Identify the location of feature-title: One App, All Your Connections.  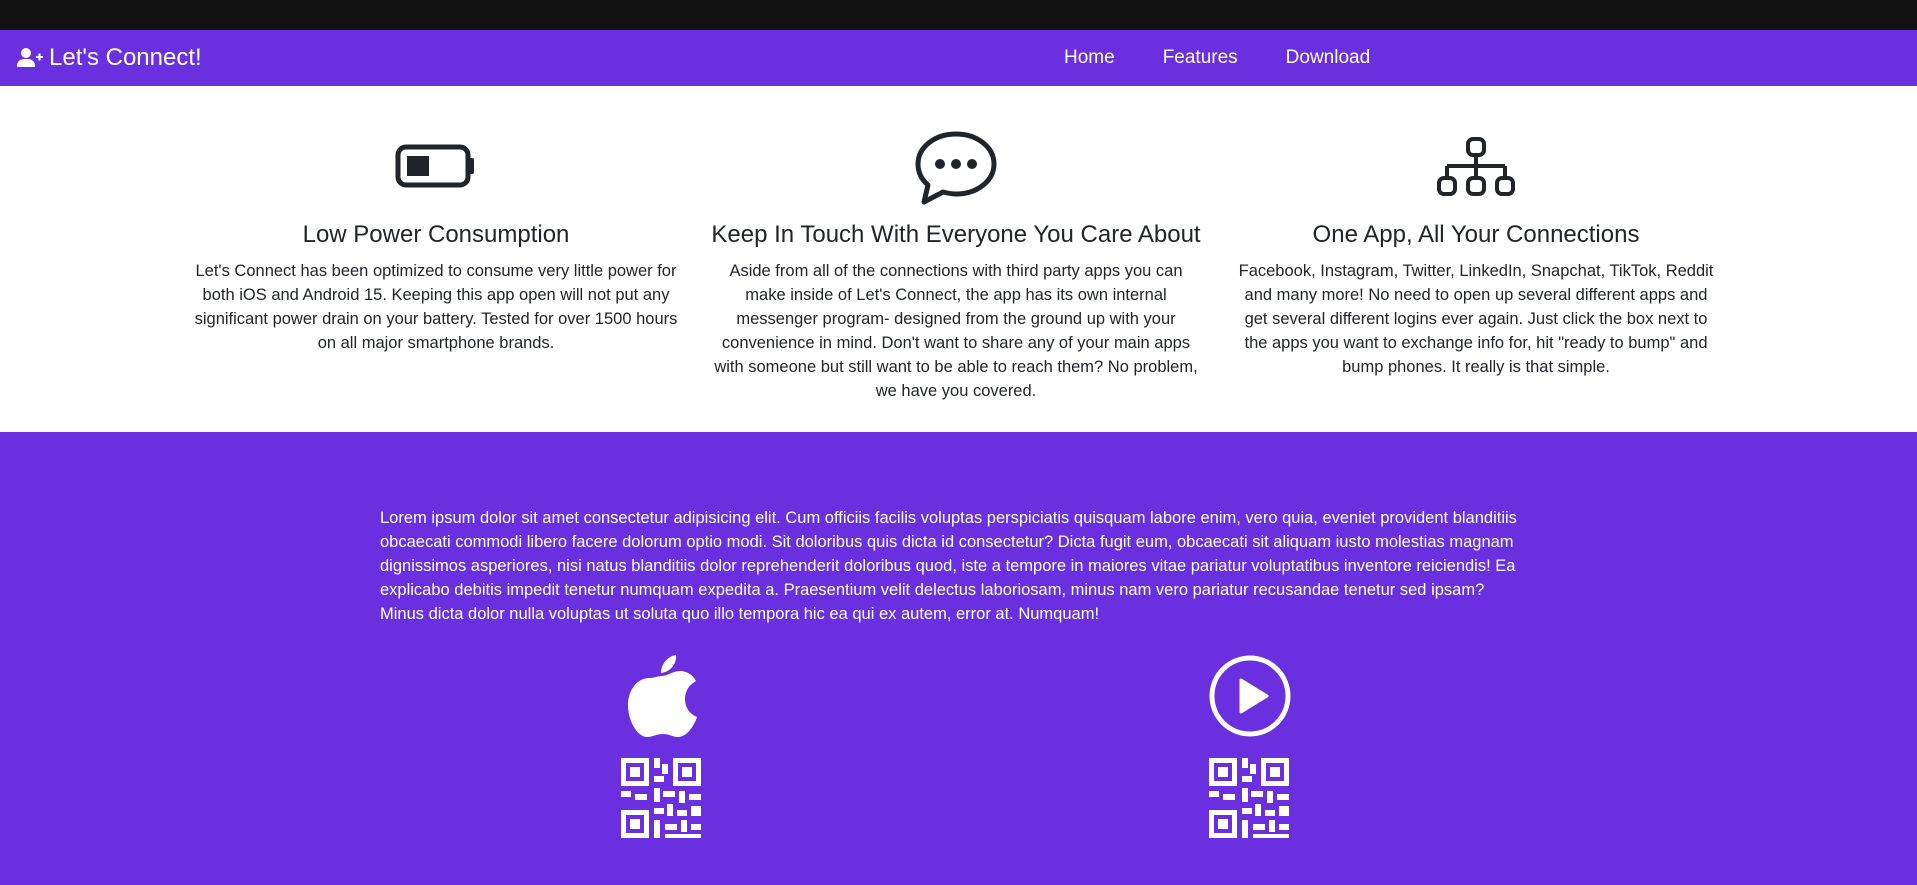
(1476, 234).